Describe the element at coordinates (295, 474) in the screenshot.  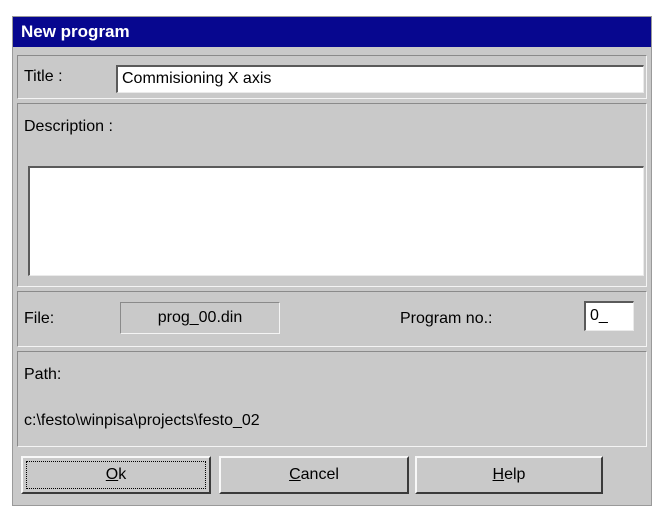
I see `cancel-button-mnemonic: C` at that location.